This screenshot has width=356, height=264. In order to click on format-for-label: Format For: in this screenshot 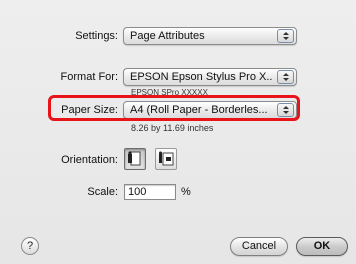, I will do `click(89, 77)`.